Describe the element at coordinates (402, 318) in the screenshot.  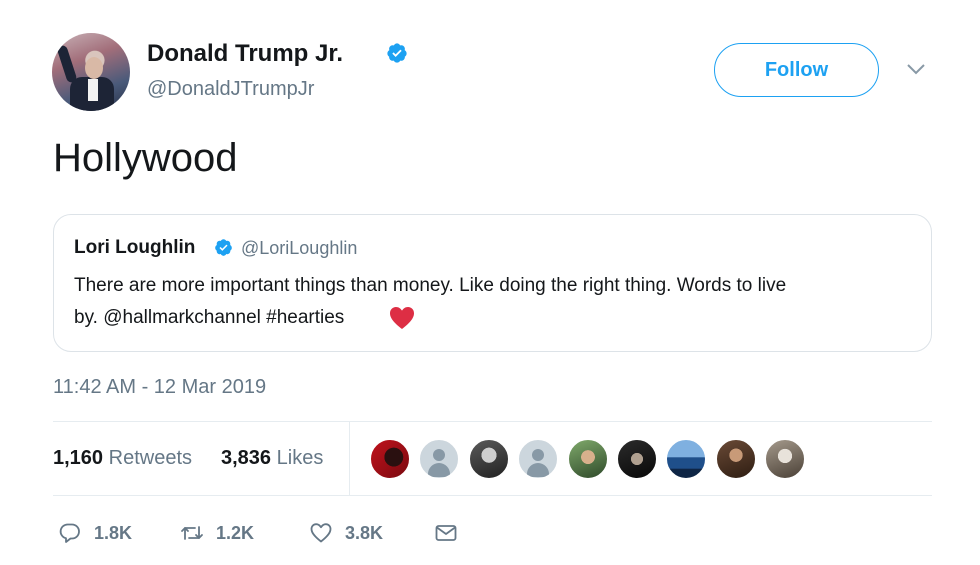
I see `red-heart-emoji-icon` at that location.